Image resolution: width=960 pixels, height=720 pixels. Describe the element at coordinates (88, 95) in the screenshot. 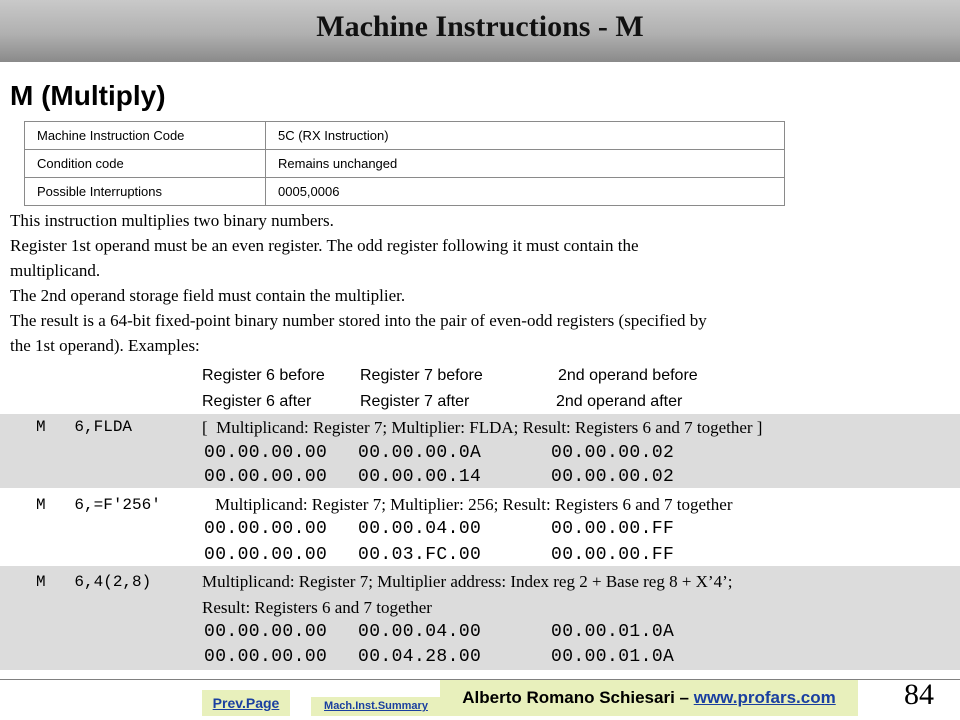

I see `section-heading: M (Multiply)` at that location.